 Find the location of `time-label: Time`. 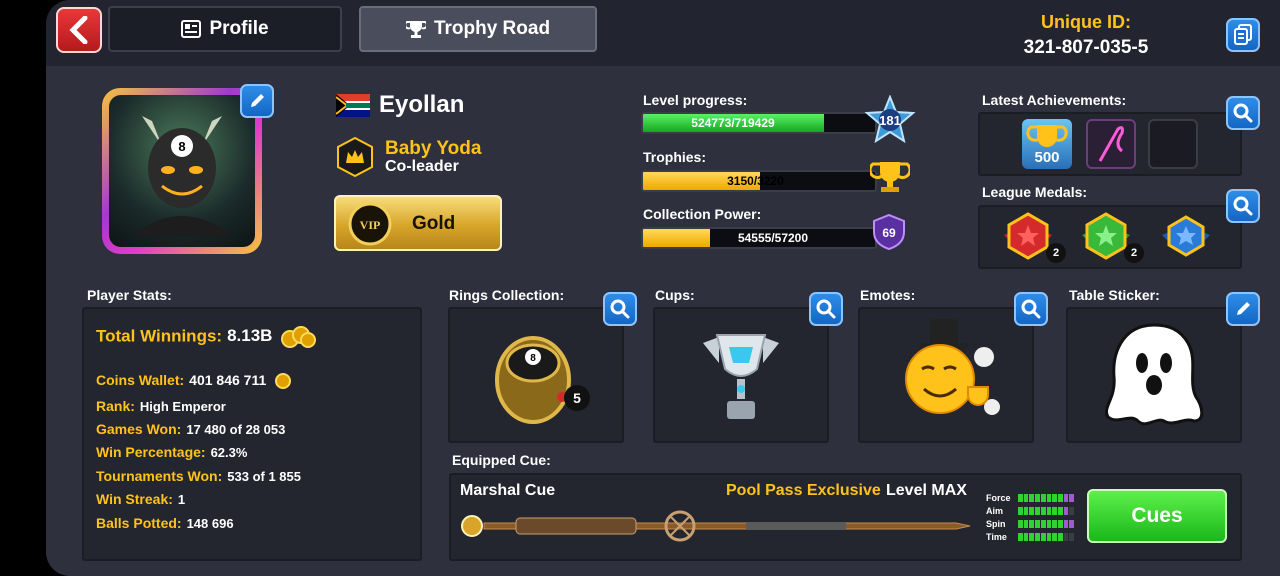

time-label: Time is located at coordinates (996, 537).